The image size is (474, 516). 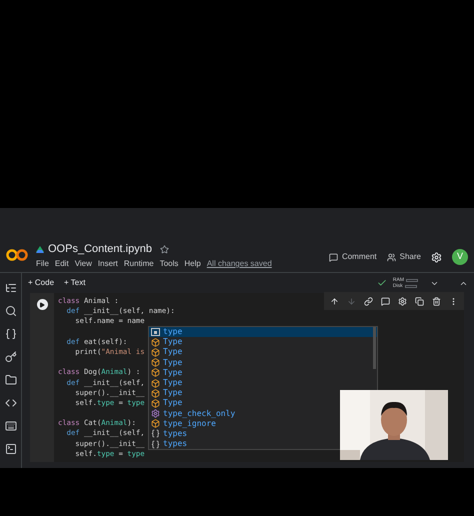 What do you see at coordinates (239, 264) in the screenshot?
I see `save-status-link: All changes saved` at bounding box center [239, 264].